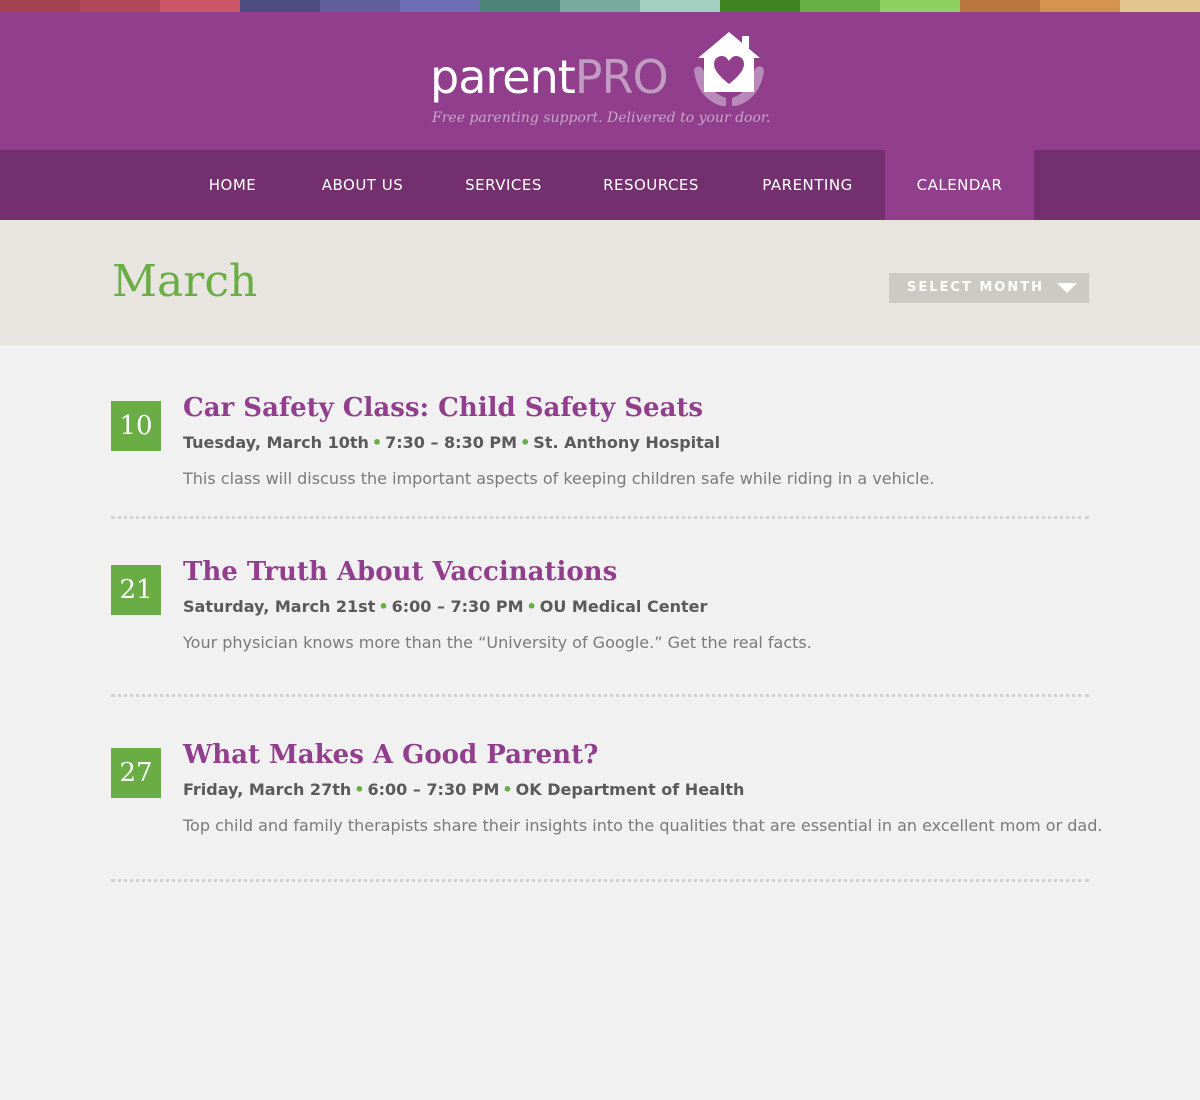 The width and height of the screenshot is (1200, 1100). I want to click on nav-item-services: SERVICES, so click(503, 185).